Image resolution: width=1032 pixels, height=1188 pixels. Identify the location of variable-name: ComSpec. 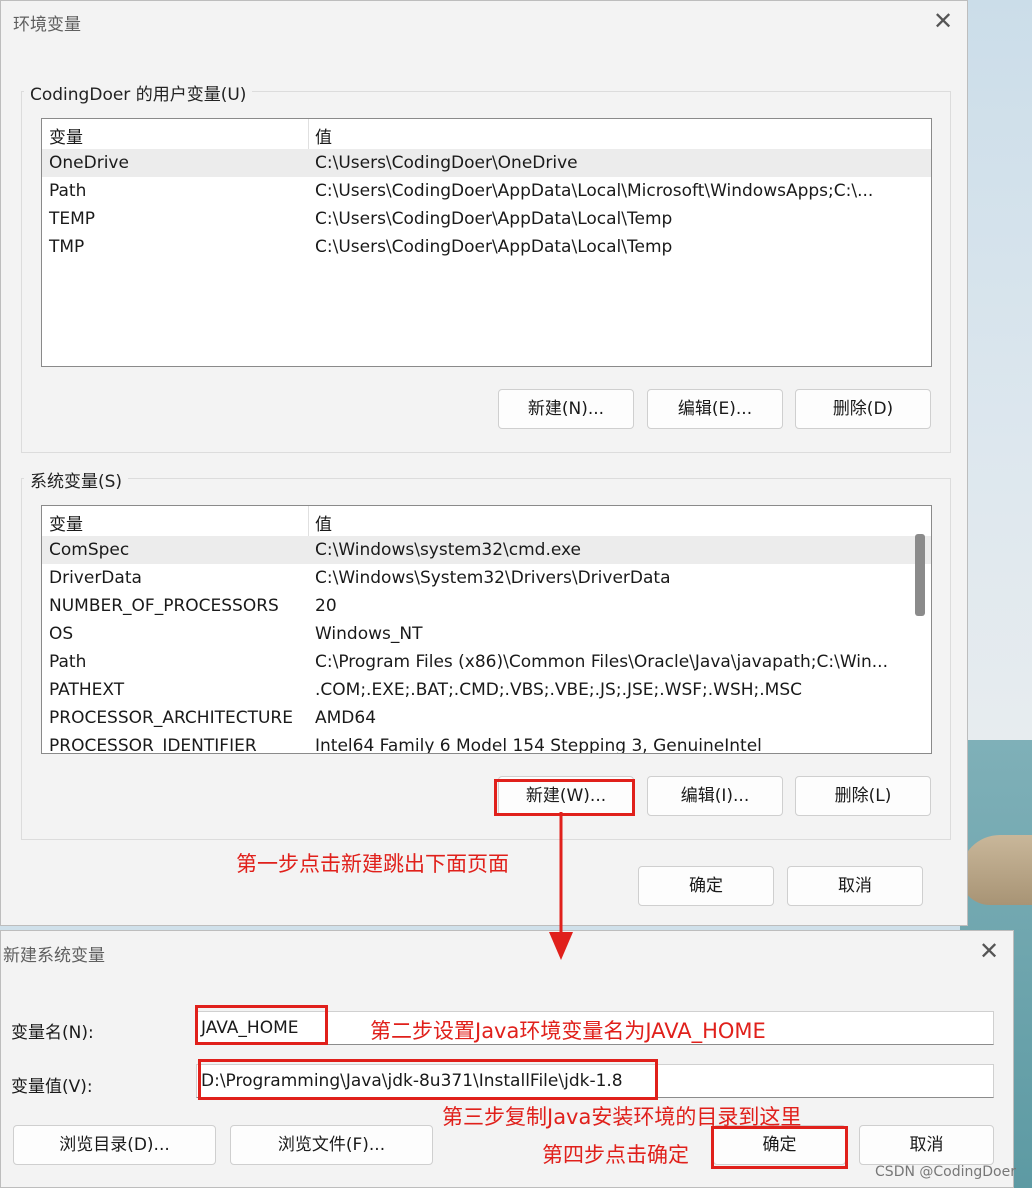
(89, 550).